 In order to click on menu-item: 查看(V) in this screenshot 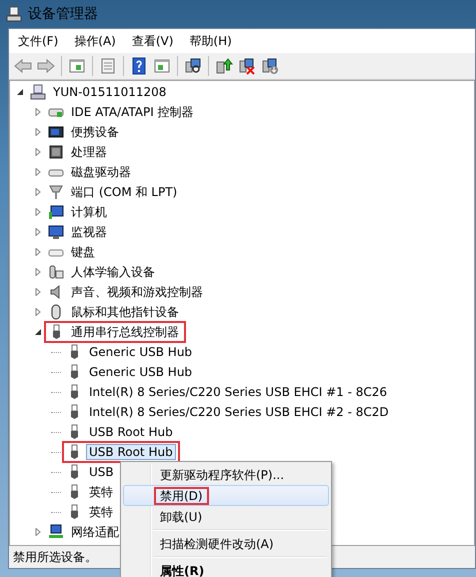, I will do `click(152, 41)`.